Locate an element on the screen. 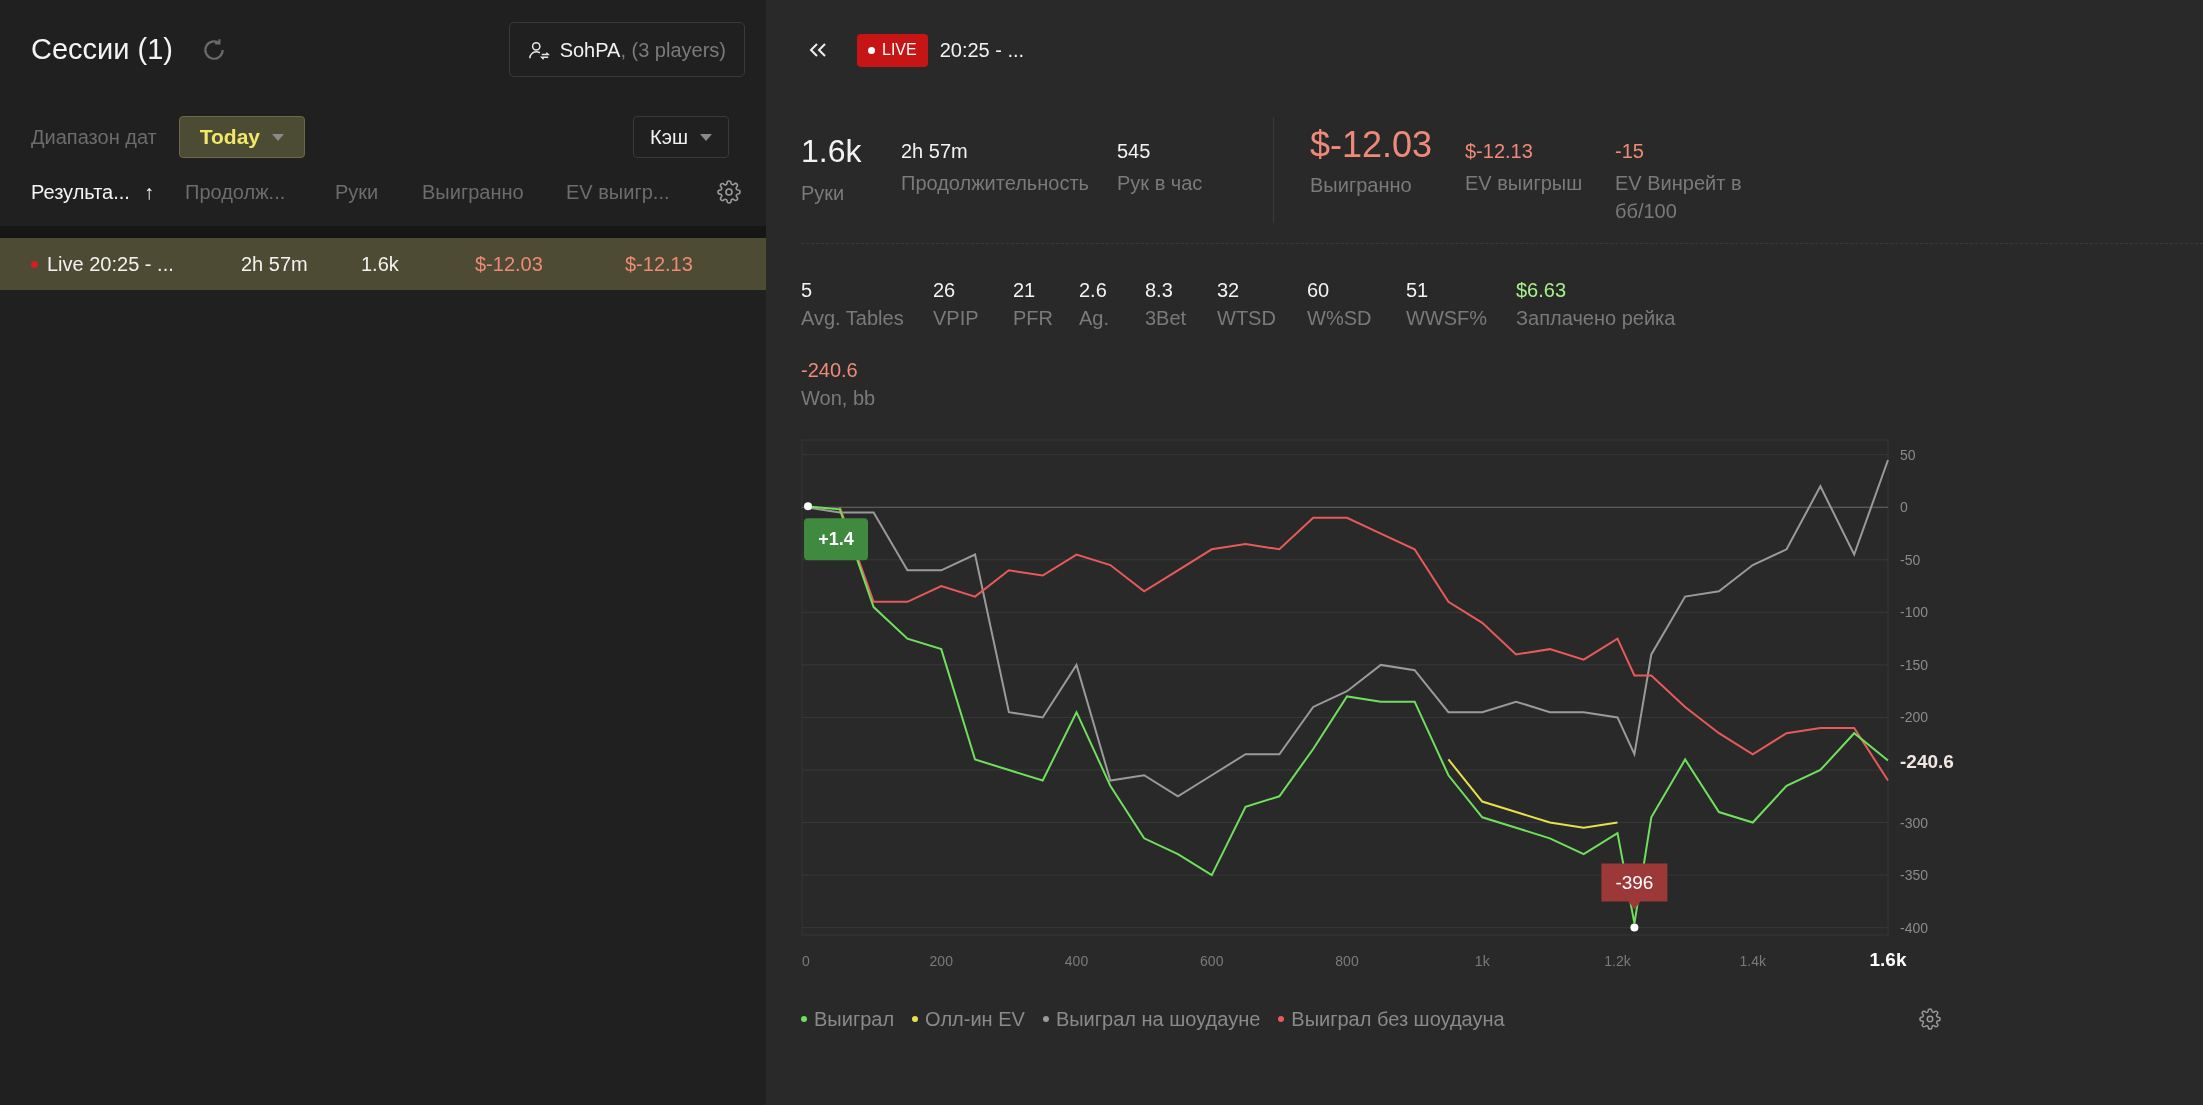  table-cell-text: $-12.13 is located at coordinates (659, 264).